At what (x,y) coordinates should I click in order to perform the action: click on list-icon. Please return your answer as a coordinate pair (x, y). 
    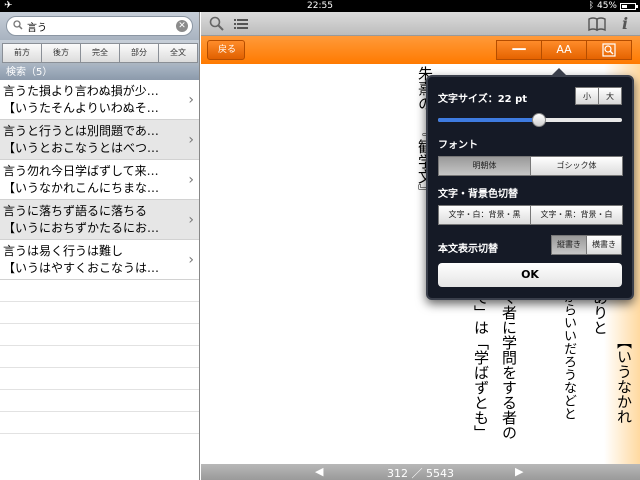
    Looking at the image, I should click on (241, 24).